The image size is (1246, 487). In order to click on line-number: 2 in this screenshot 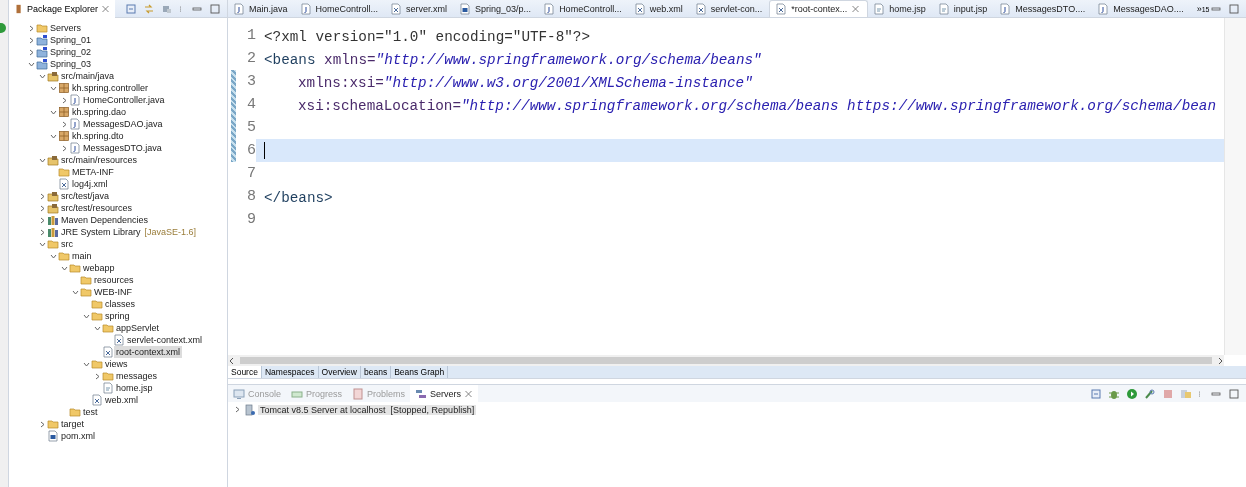, I will do `click(251, 59)`.